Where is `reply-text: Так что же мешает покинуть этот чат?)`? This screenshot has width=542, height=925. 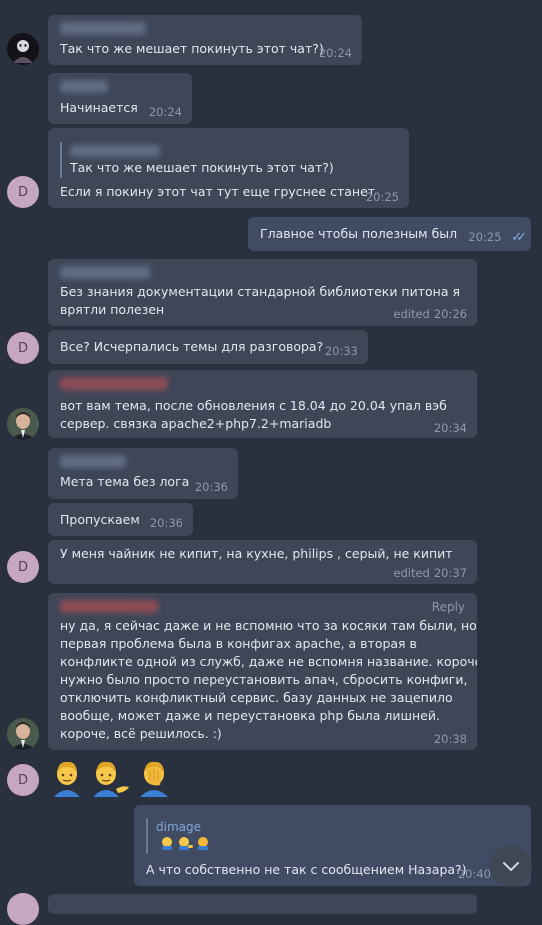 reply-text: Так что же мешает покинуть этот чат?) is located at coordinates (202, 168).